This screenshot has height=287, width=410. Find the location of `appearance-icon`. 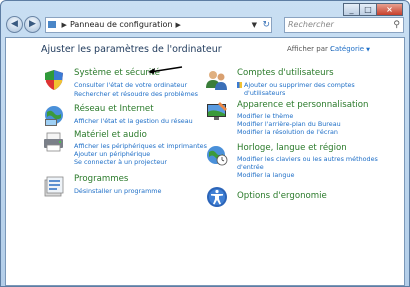

appearance-icon is located at coordinates (217, 112).